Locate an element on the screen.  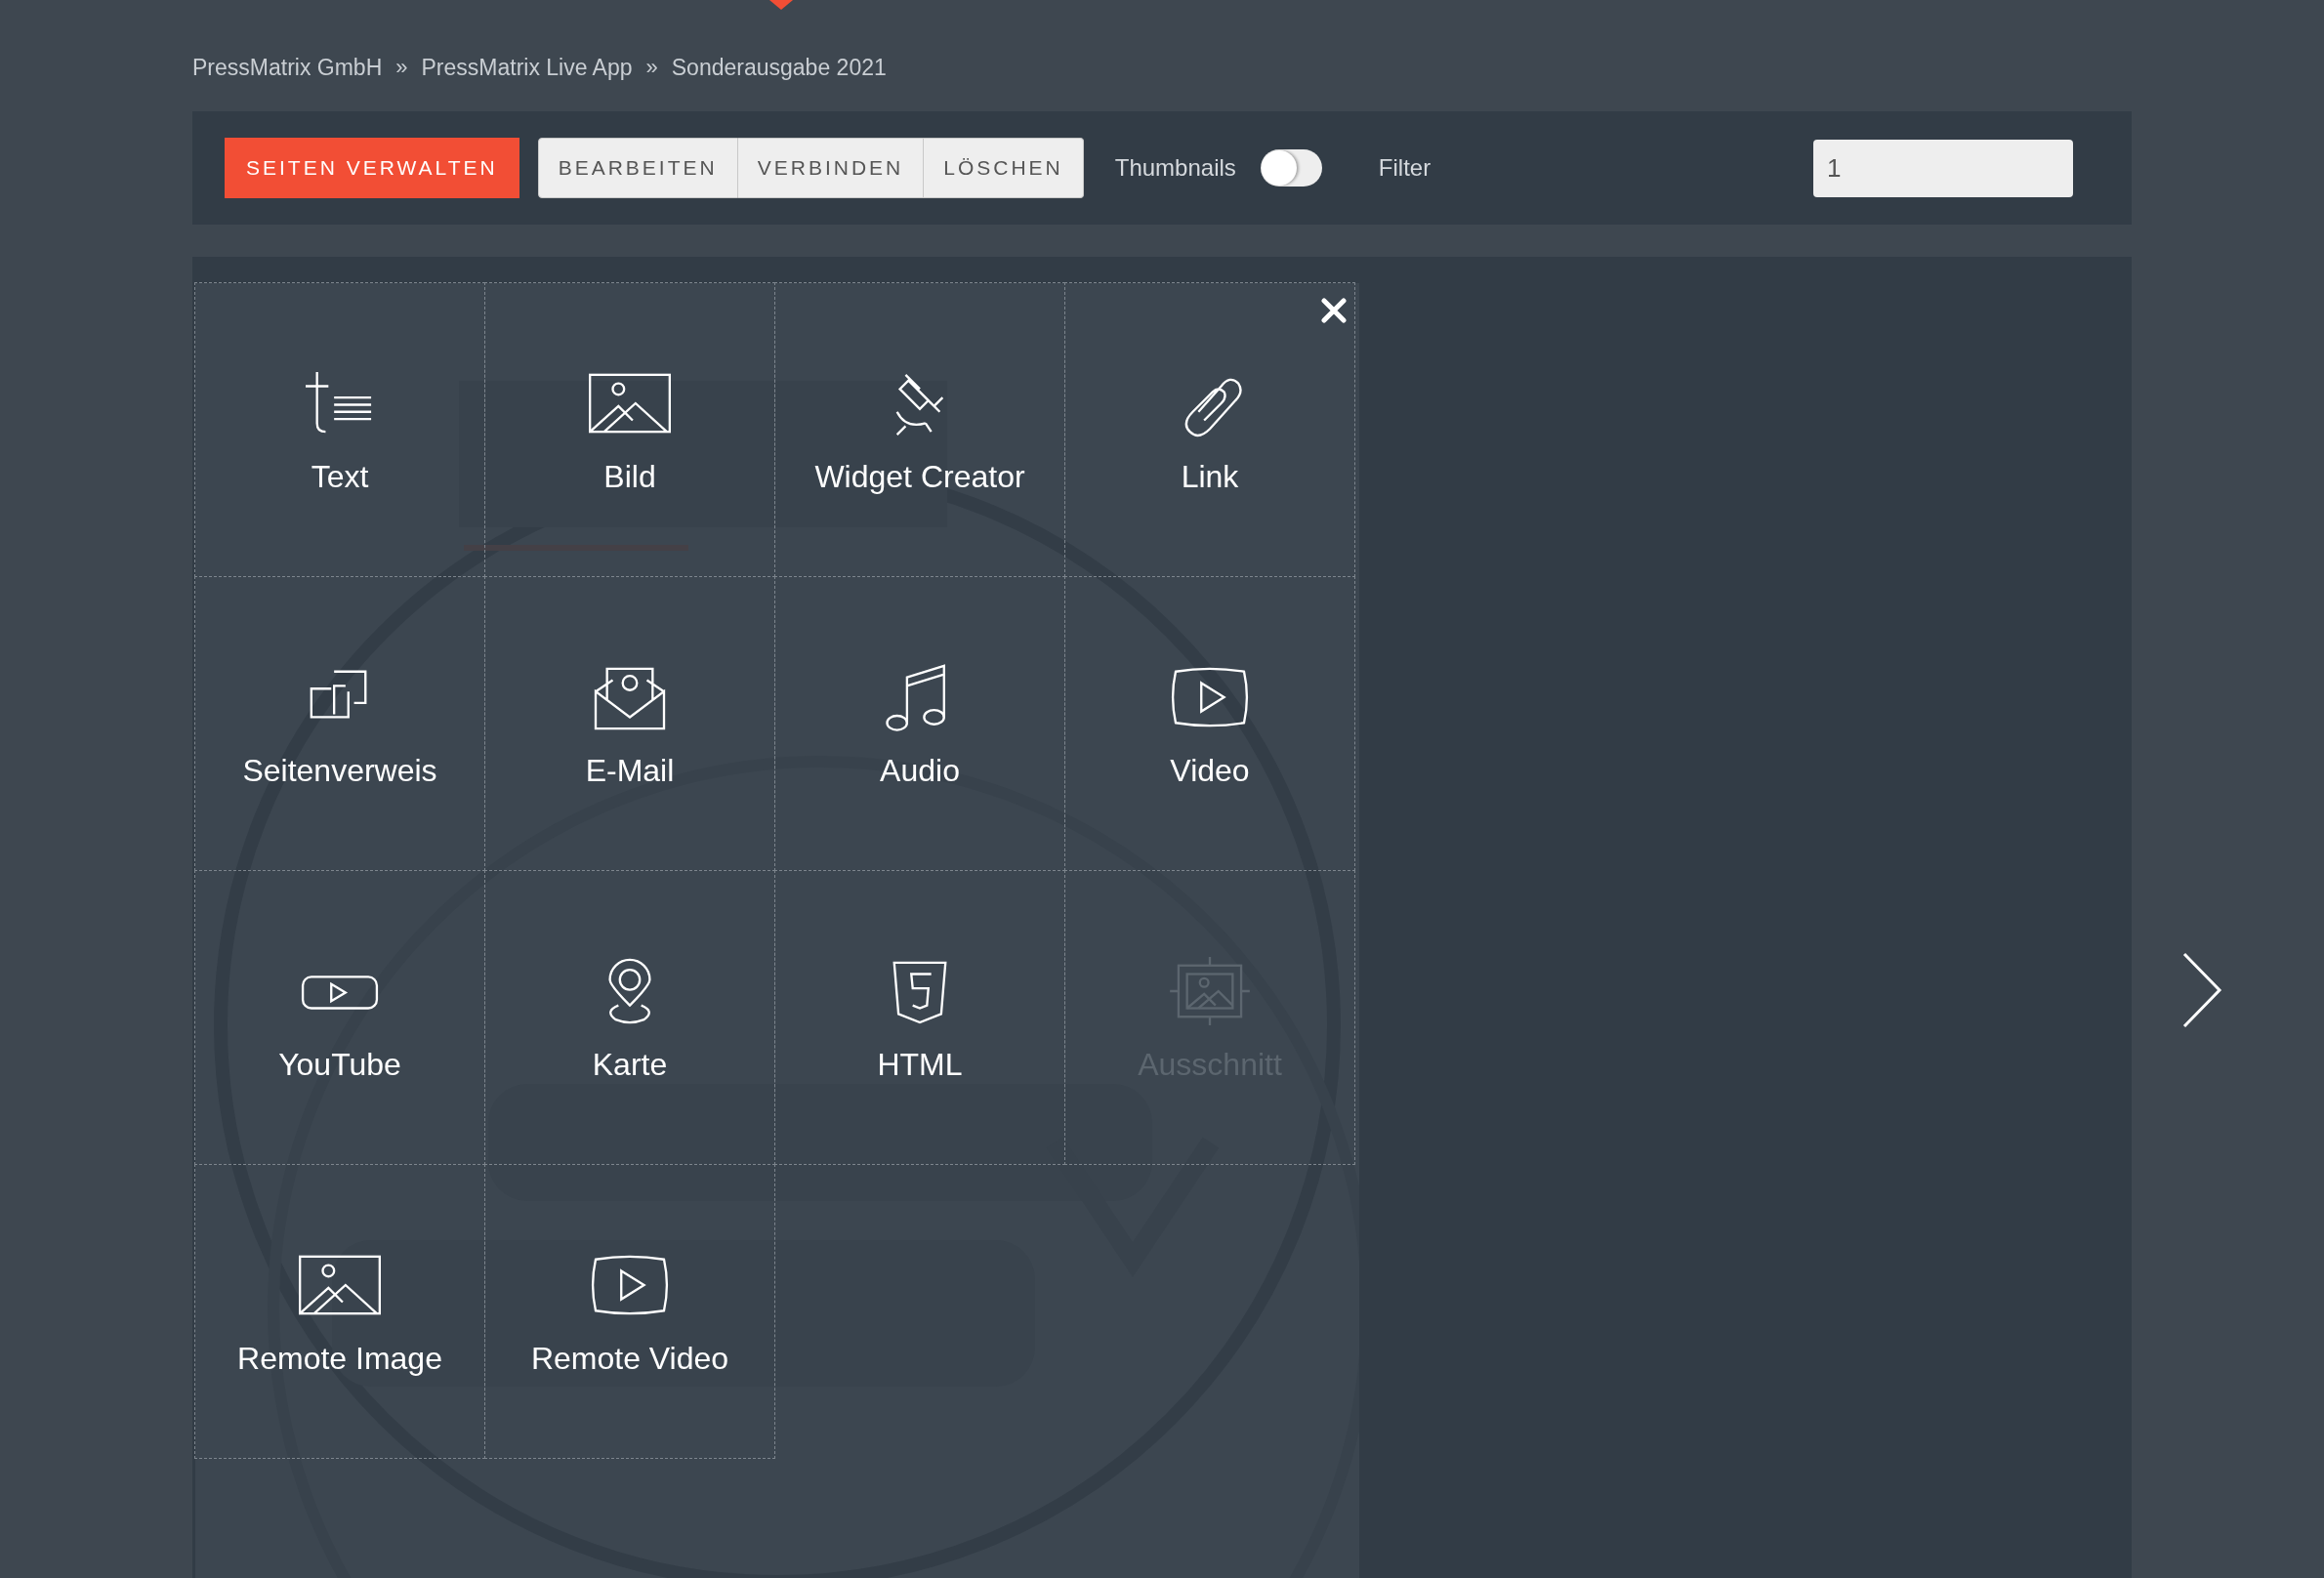
breadcrumb-link: PressMatrix Live App is located at coordinates (527, 68).